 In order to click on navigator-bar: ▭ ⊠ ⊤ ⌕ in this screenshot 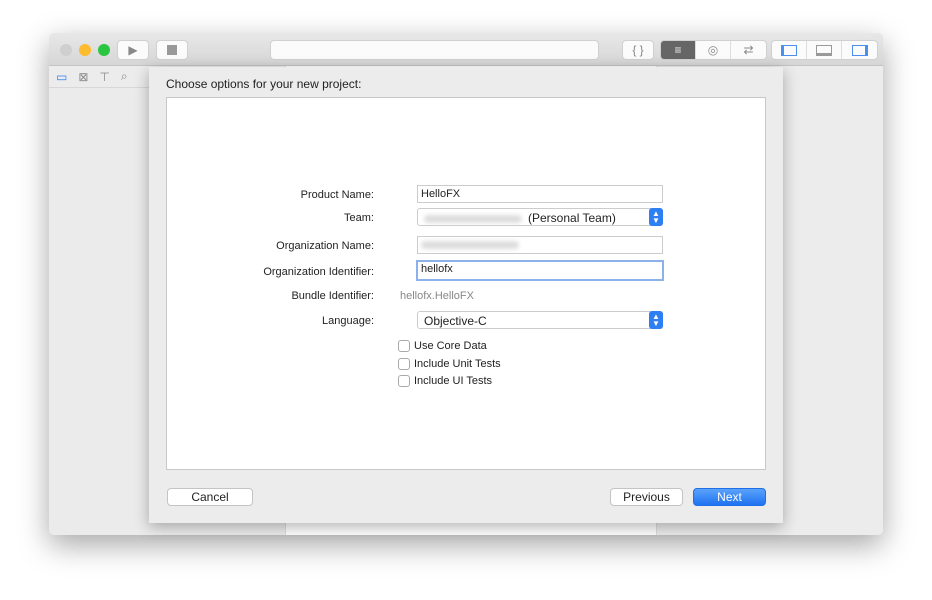, I will do `click(99, 77)`.